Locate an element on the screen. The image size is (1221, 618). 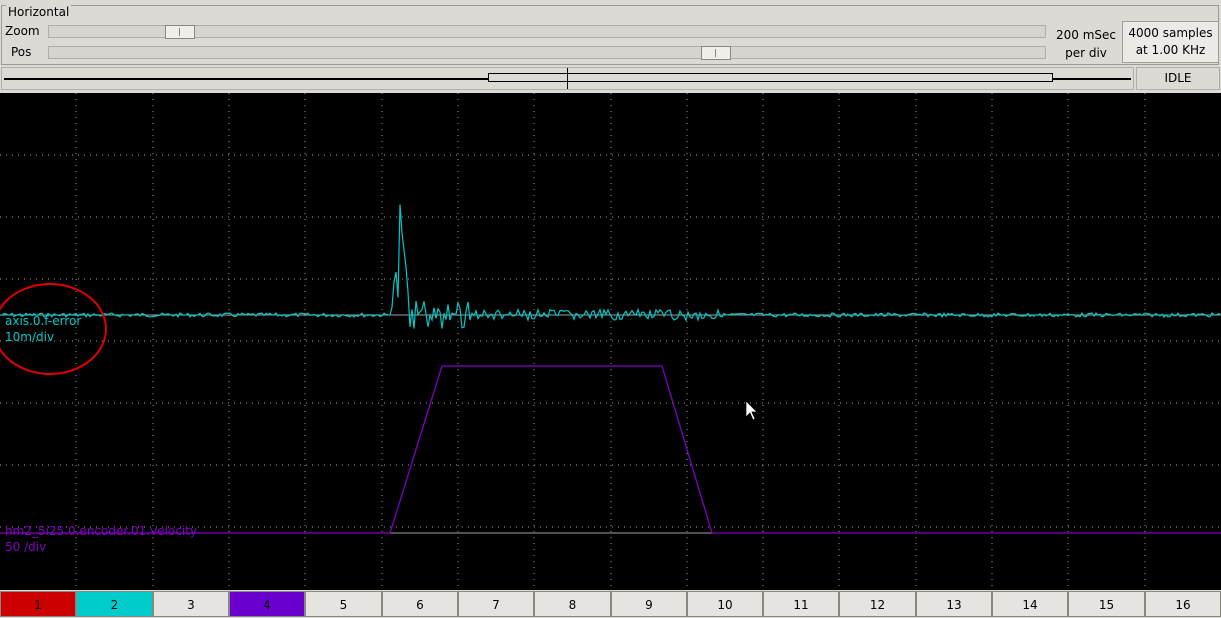
time-per-div-readout: 200 mSec per div is located at coordinates (1086, 44).